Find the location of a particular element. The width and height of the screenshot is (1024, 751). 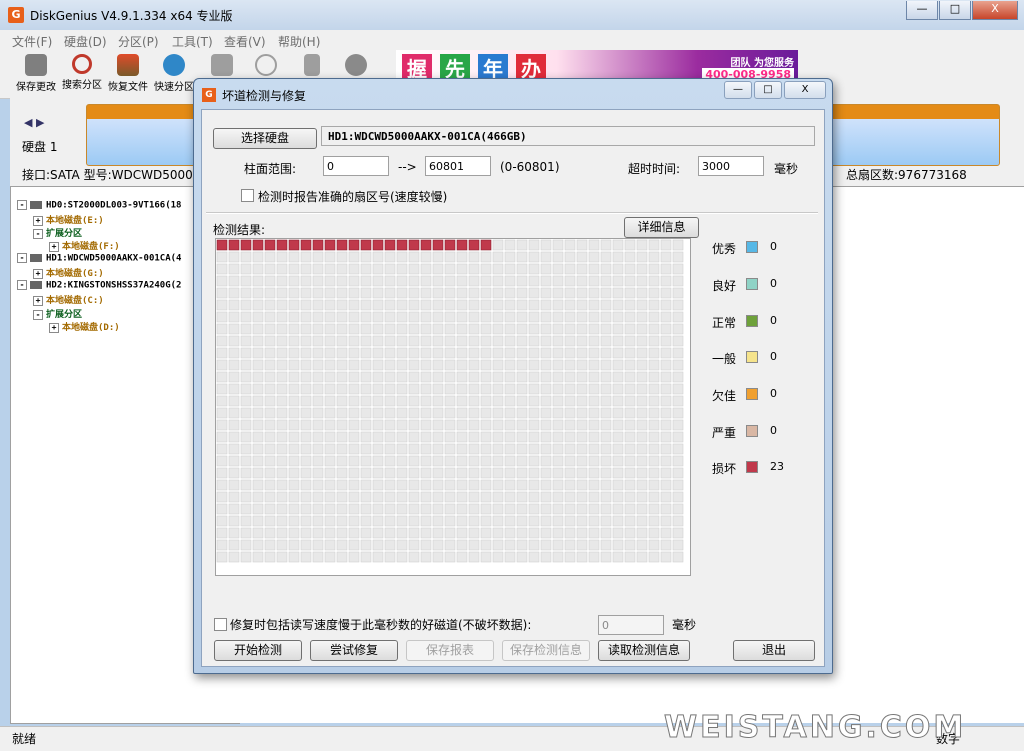

recover-files-button: 恢复文件 is located at coordinates (128, 72).